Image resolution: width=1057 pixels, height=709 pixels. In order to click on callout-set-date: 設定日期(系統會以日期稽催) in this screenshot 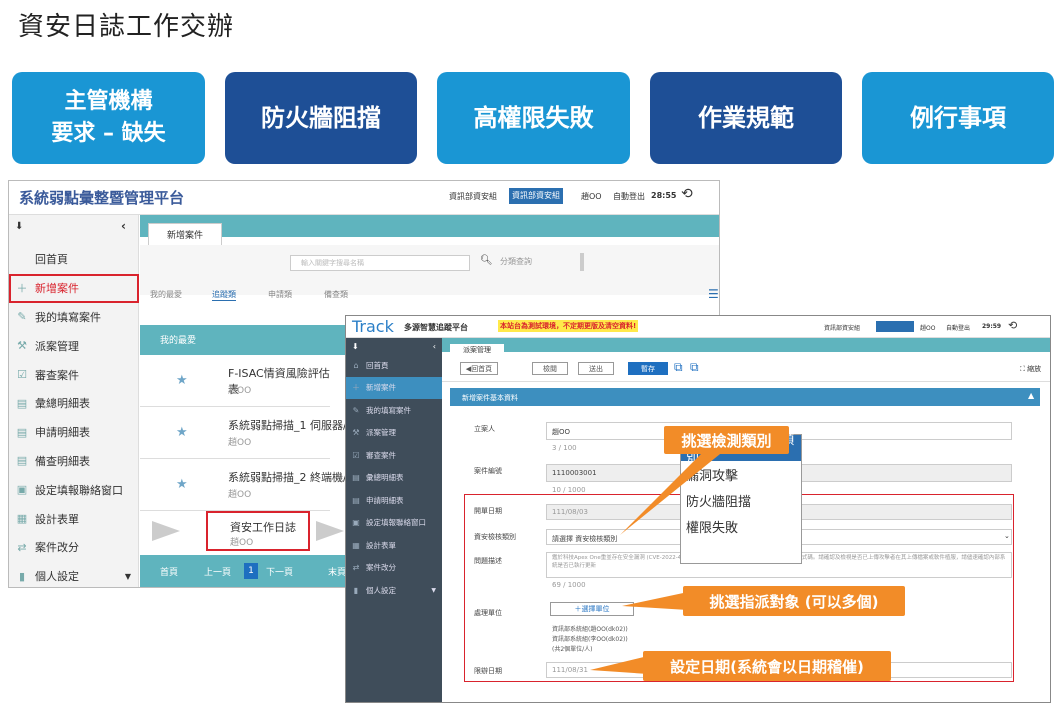, I will do `click(767, 666)`.